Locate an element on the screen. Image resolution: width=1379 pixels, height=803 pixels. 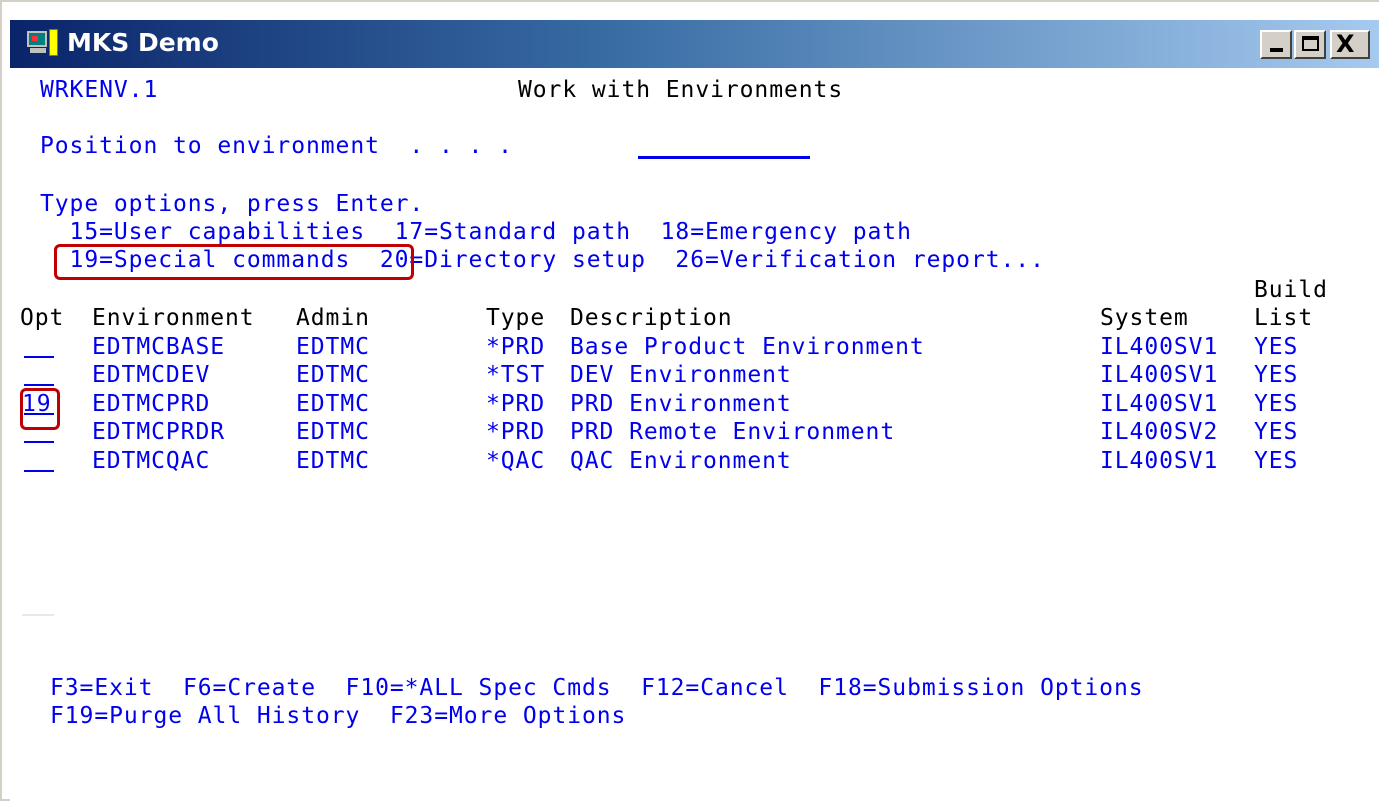
close-button: X is located at coordinates (1350, 44).